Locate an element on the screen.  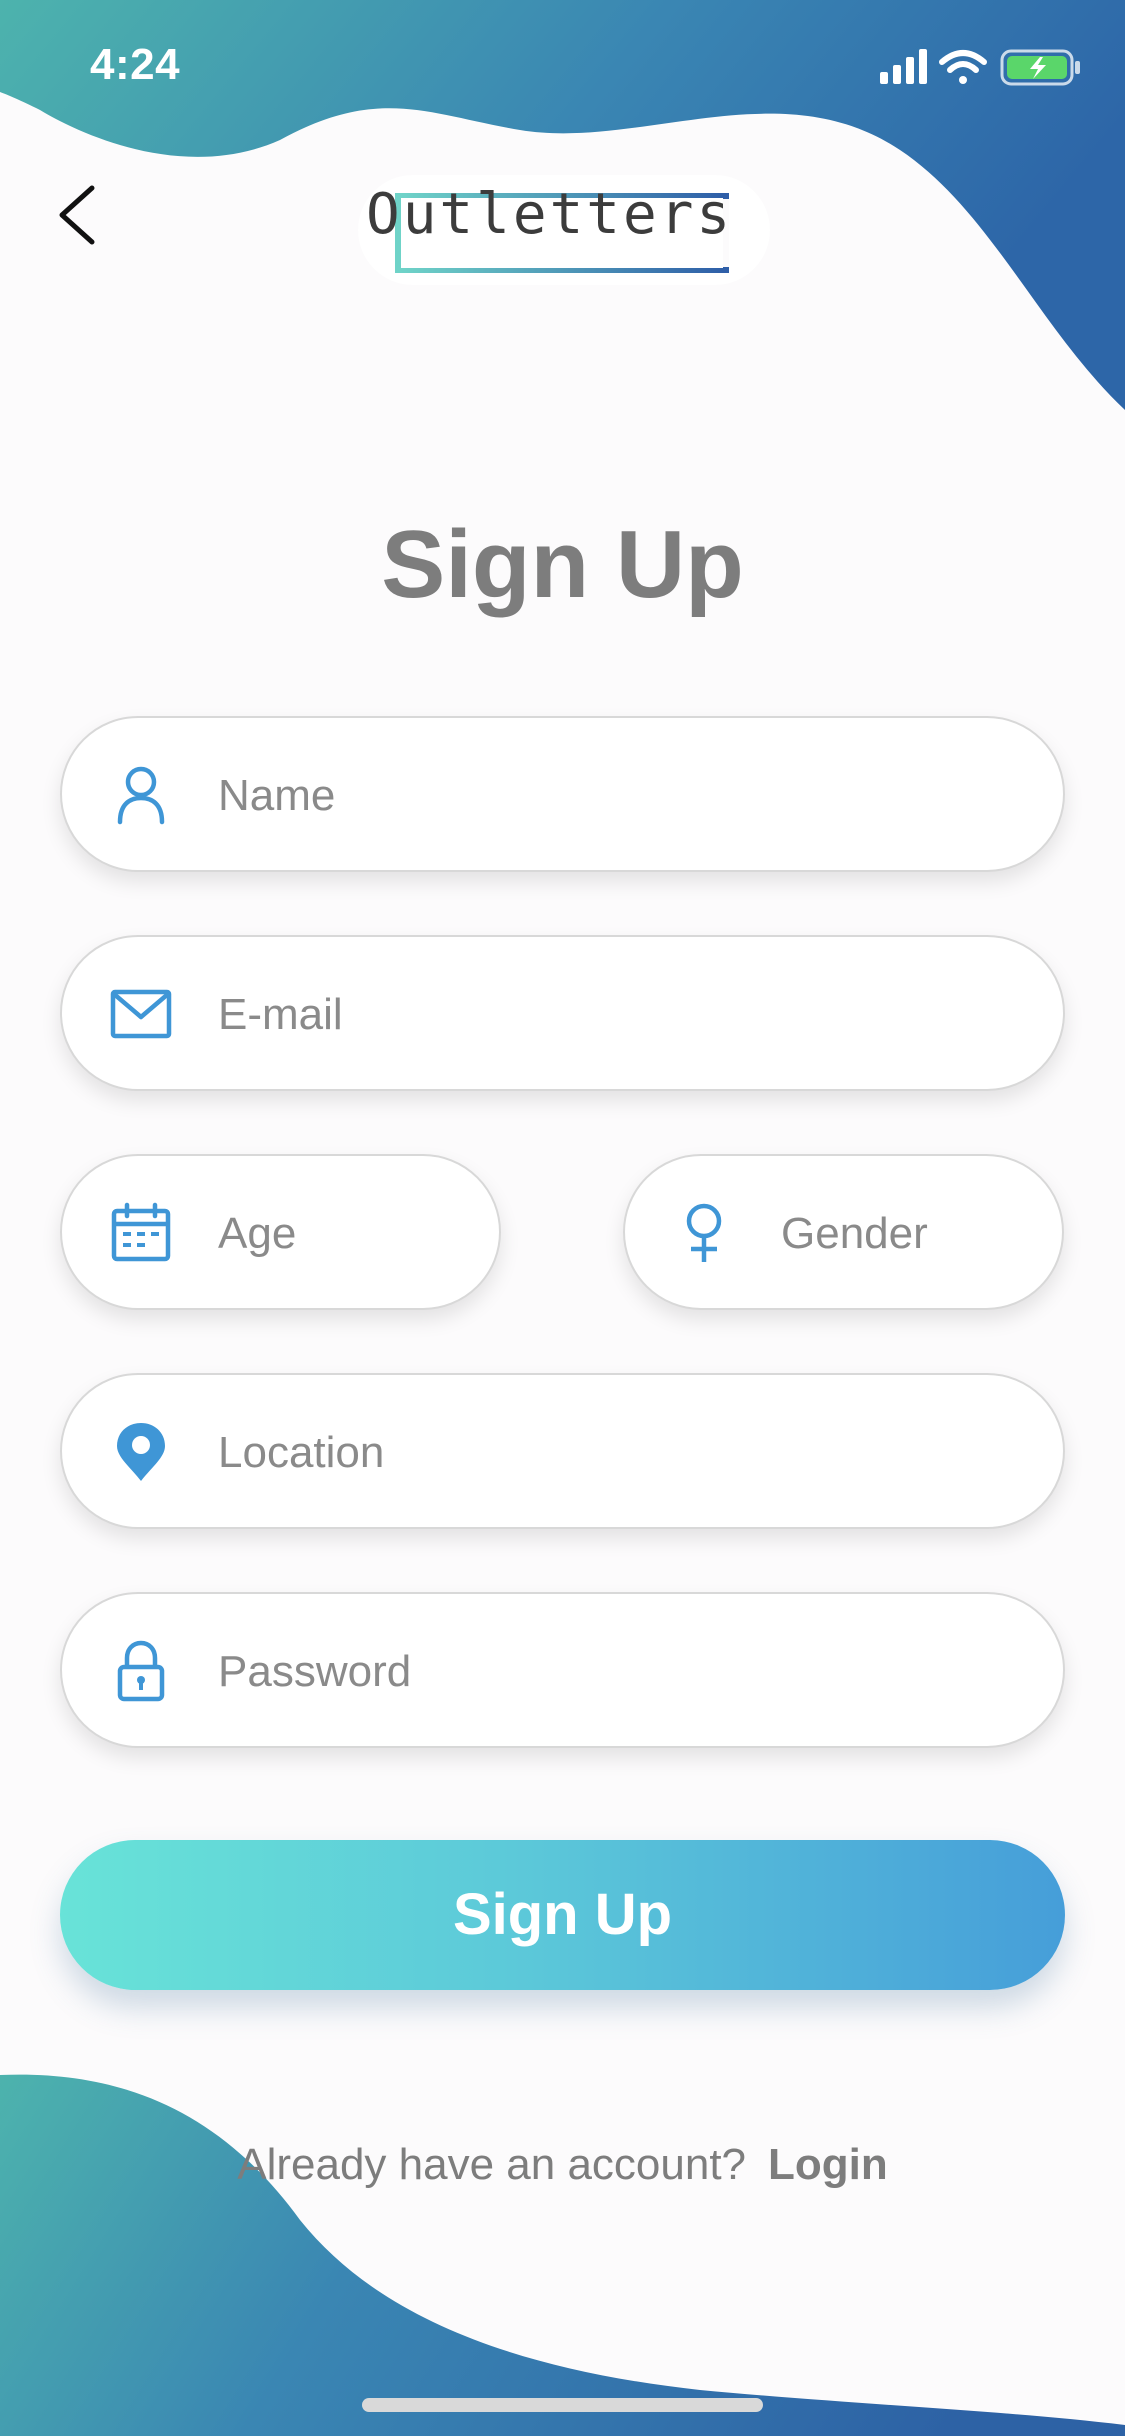
password-placeholder: Password is located at coordinates (315, 1671).